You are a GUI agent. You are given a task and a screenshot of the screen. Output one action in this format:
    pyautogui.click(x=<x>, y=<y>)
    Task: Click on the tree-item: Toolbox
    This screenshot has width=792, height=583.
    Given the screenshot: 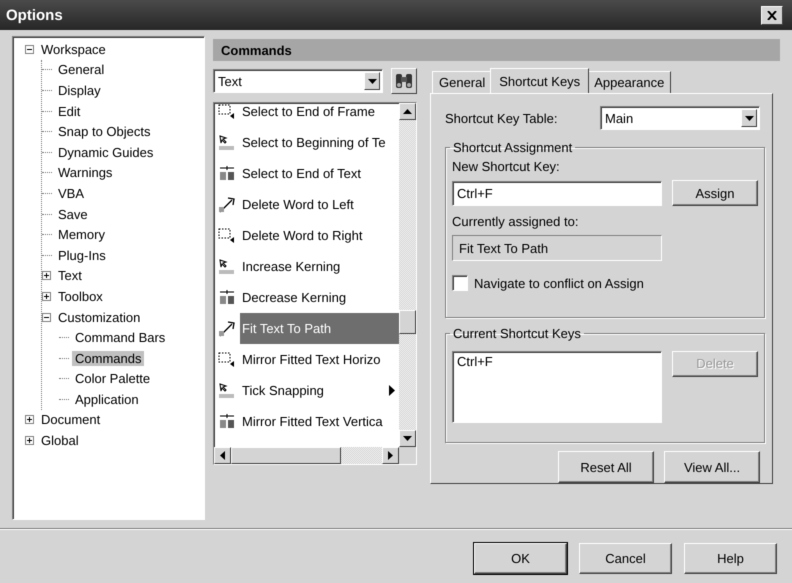 What is the action you would take?
    pyautogui.click(x=80, y=296)
    